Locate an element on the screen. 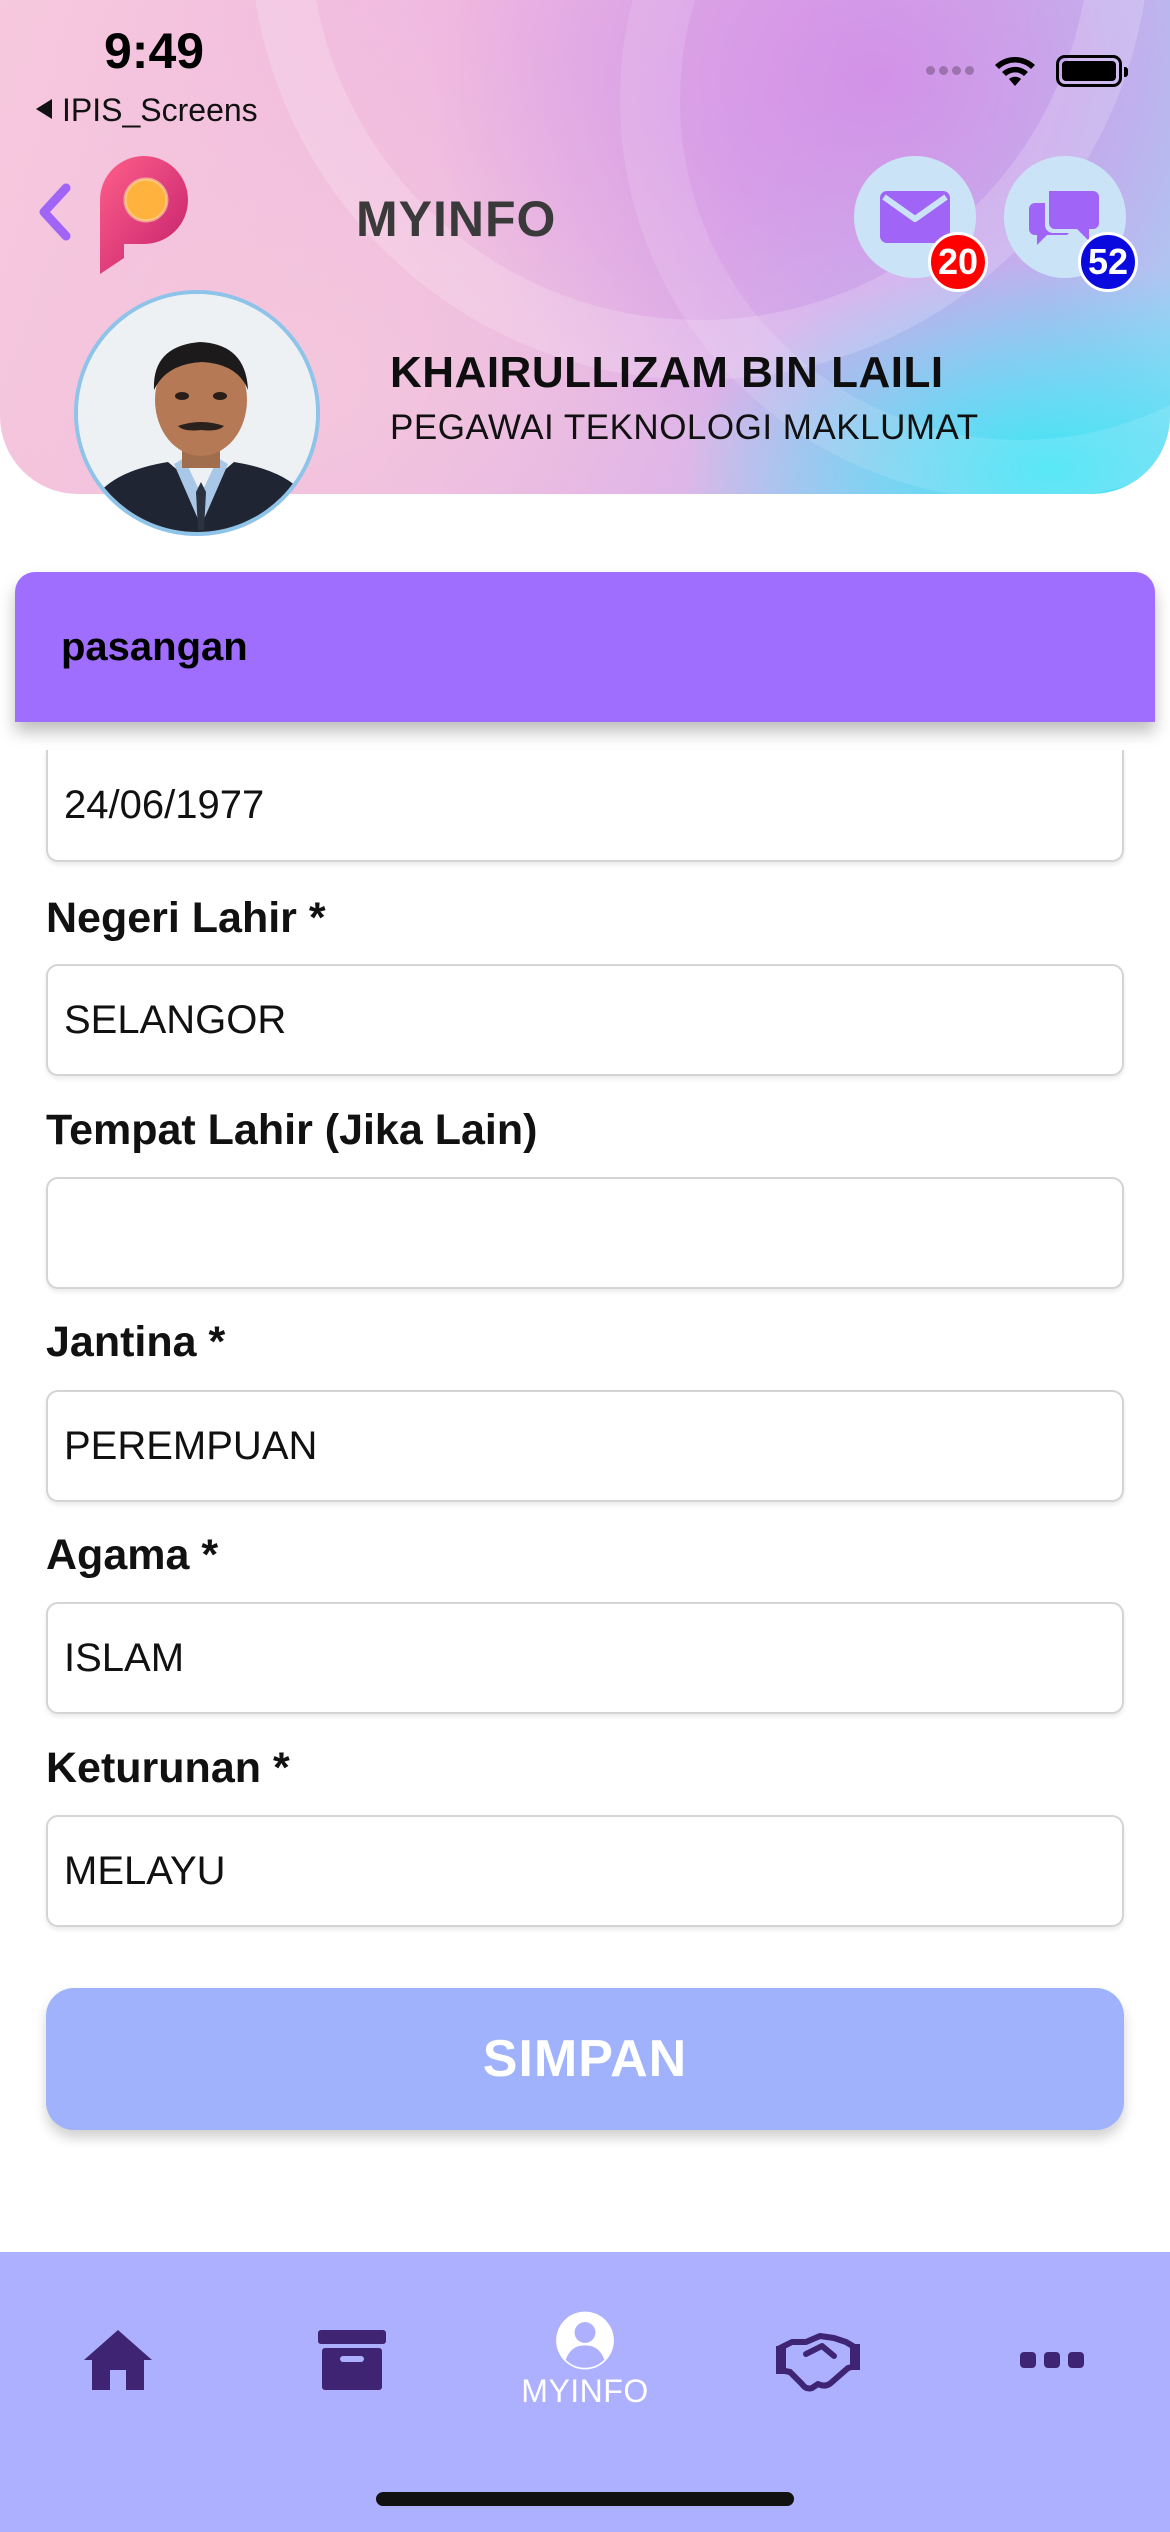  status-time: 9:49 is located at coordinates (154, 51).